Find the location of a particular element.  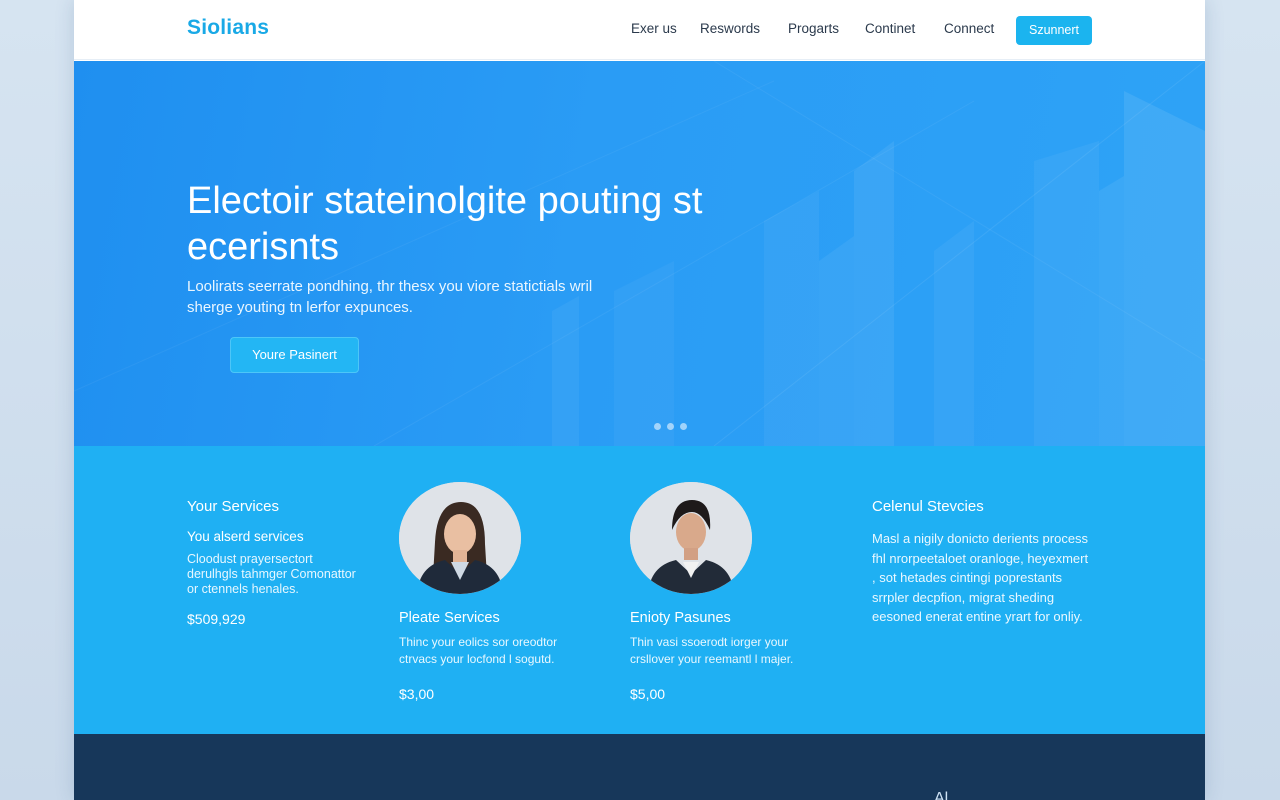

card-price: $3,00 is located at coordinates (417, 694).